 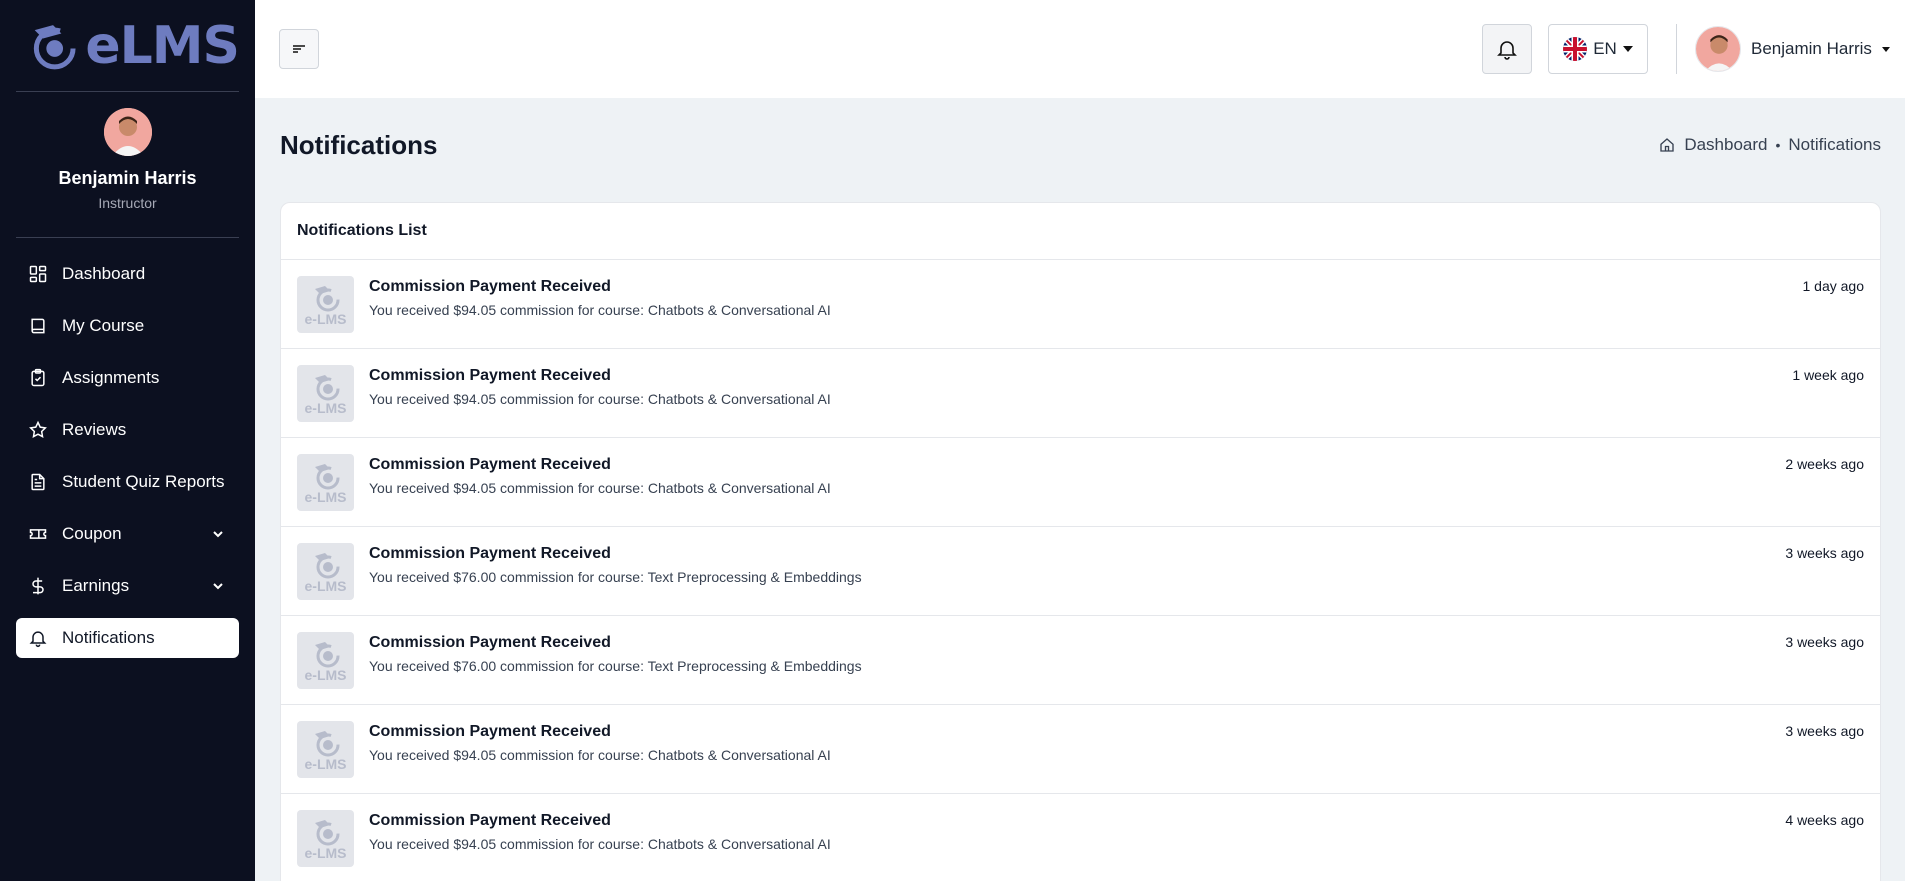 What do you see at coordinates (162, 45) in the screenshot?
I see `logo-text: eLMS` at bounding box center [162, 45].